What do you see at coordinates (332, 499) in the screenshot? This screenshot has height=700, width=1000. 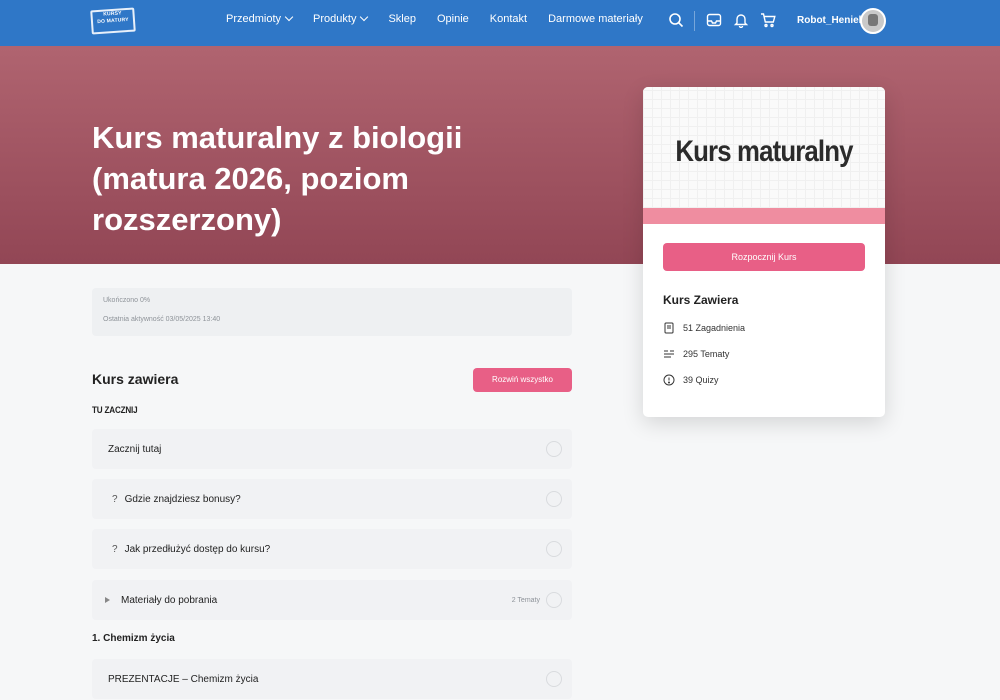 I see `lesson-row: ? Gdzie znajdziesz bonusy?` at bounding box center [332, 499].